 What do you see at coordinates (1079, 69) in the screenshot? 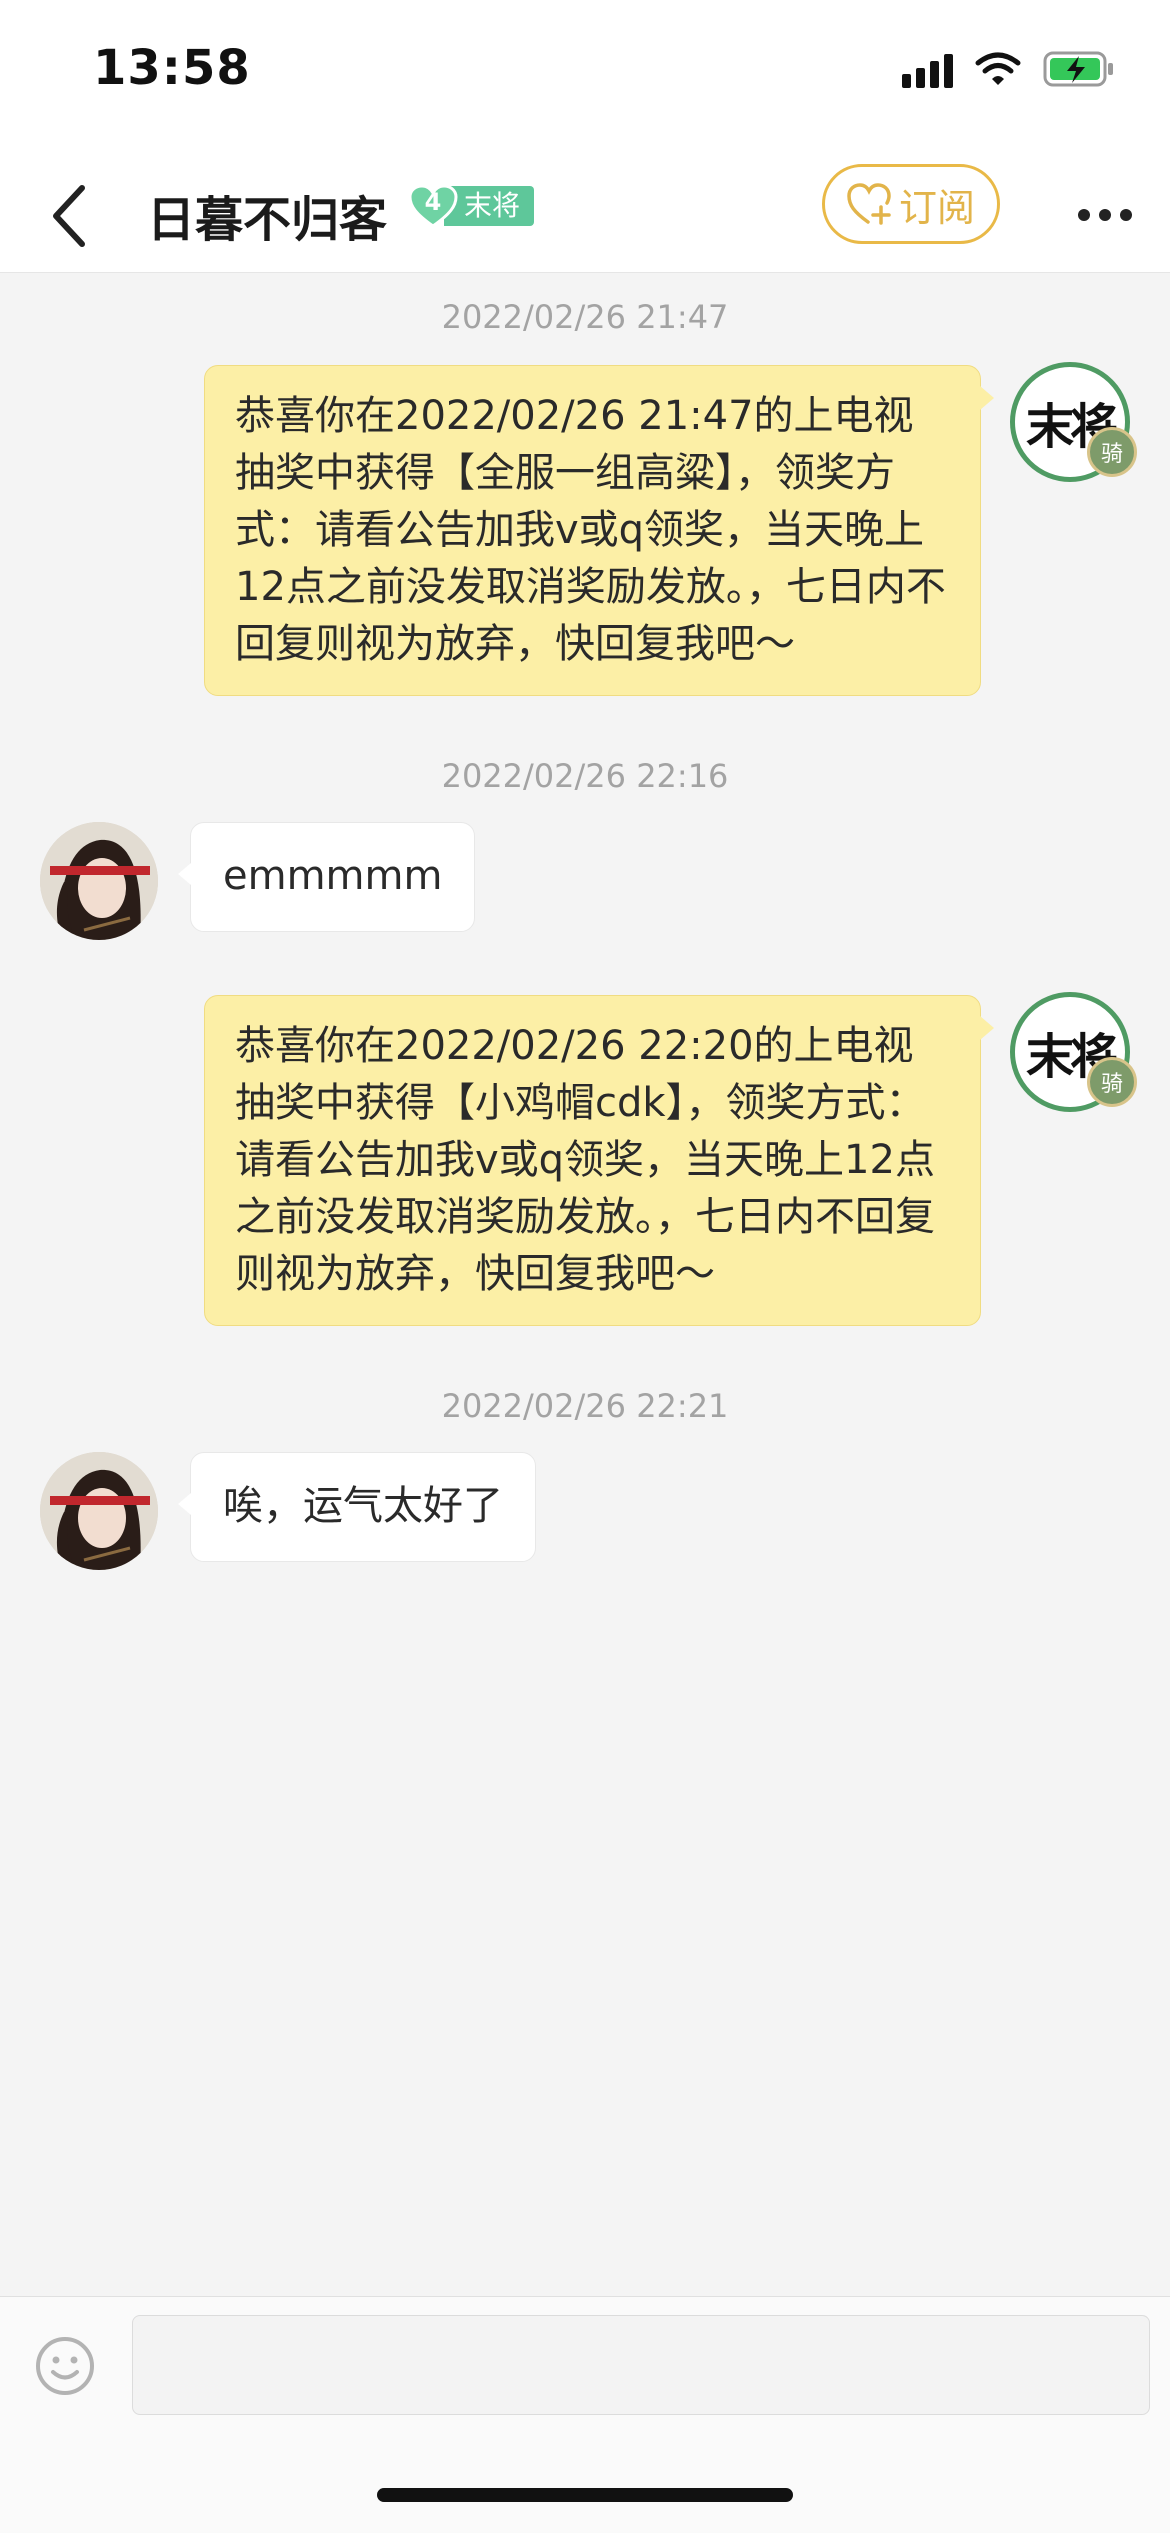
I see `battery-charging-icon` at bounding box center [1079, 69].